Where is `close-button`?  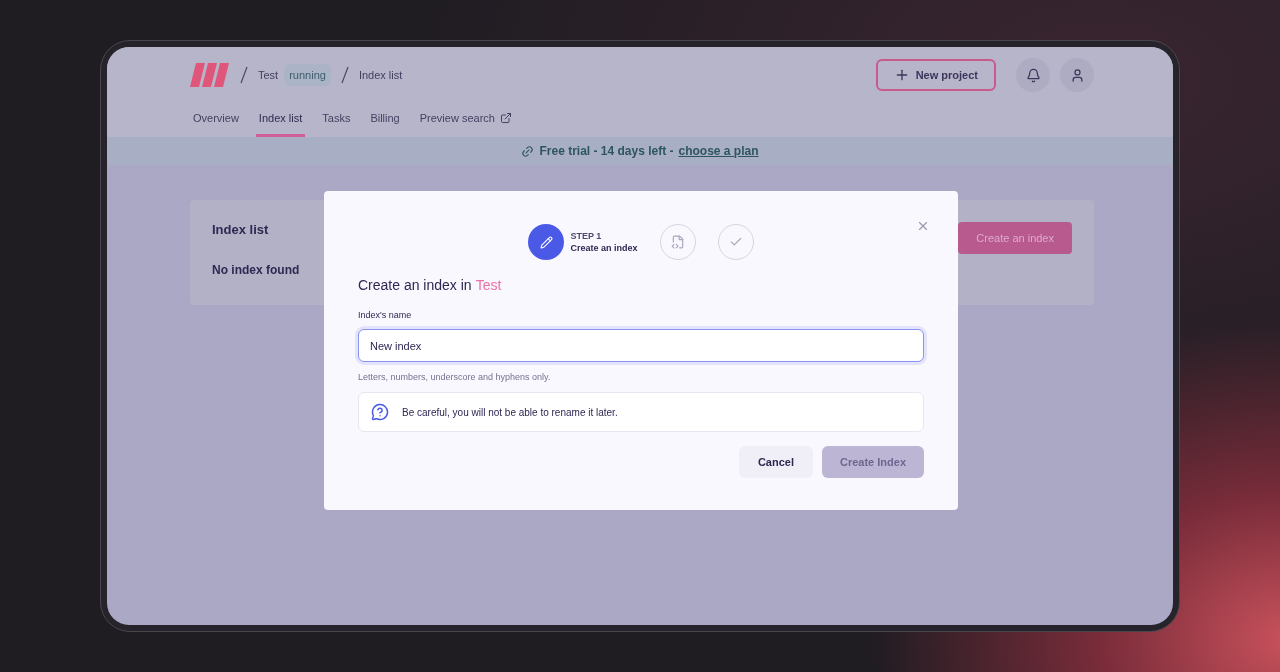
close-button is located at coordinates (923, 226).